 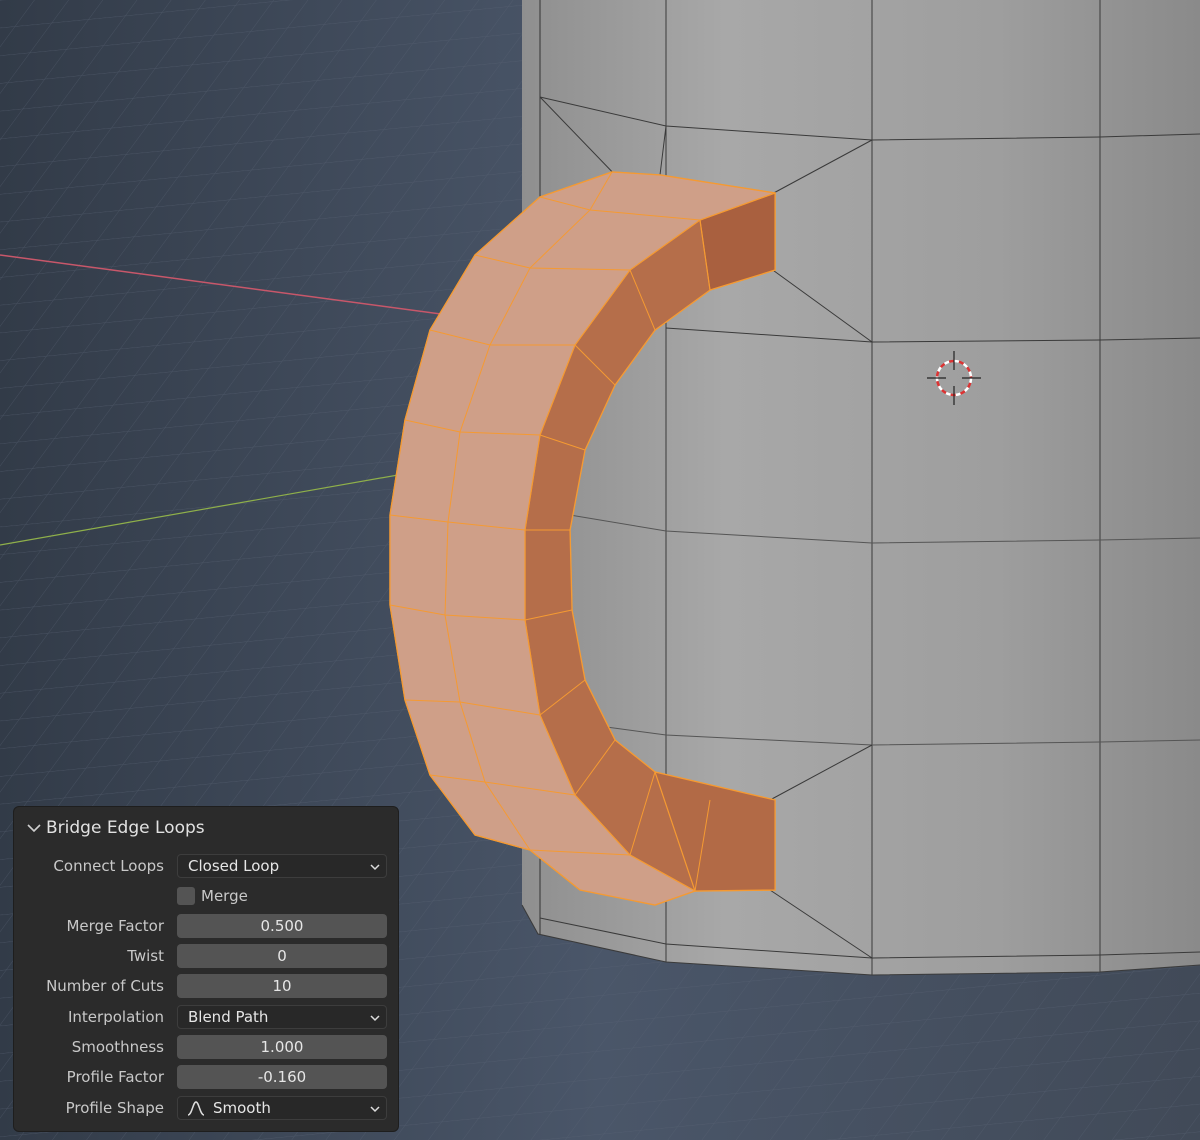 What do you see at coordinates (282, 1077) in the screenshot?
I see `profile-factor-field: -0.160` at bounding box center [282, 1077].